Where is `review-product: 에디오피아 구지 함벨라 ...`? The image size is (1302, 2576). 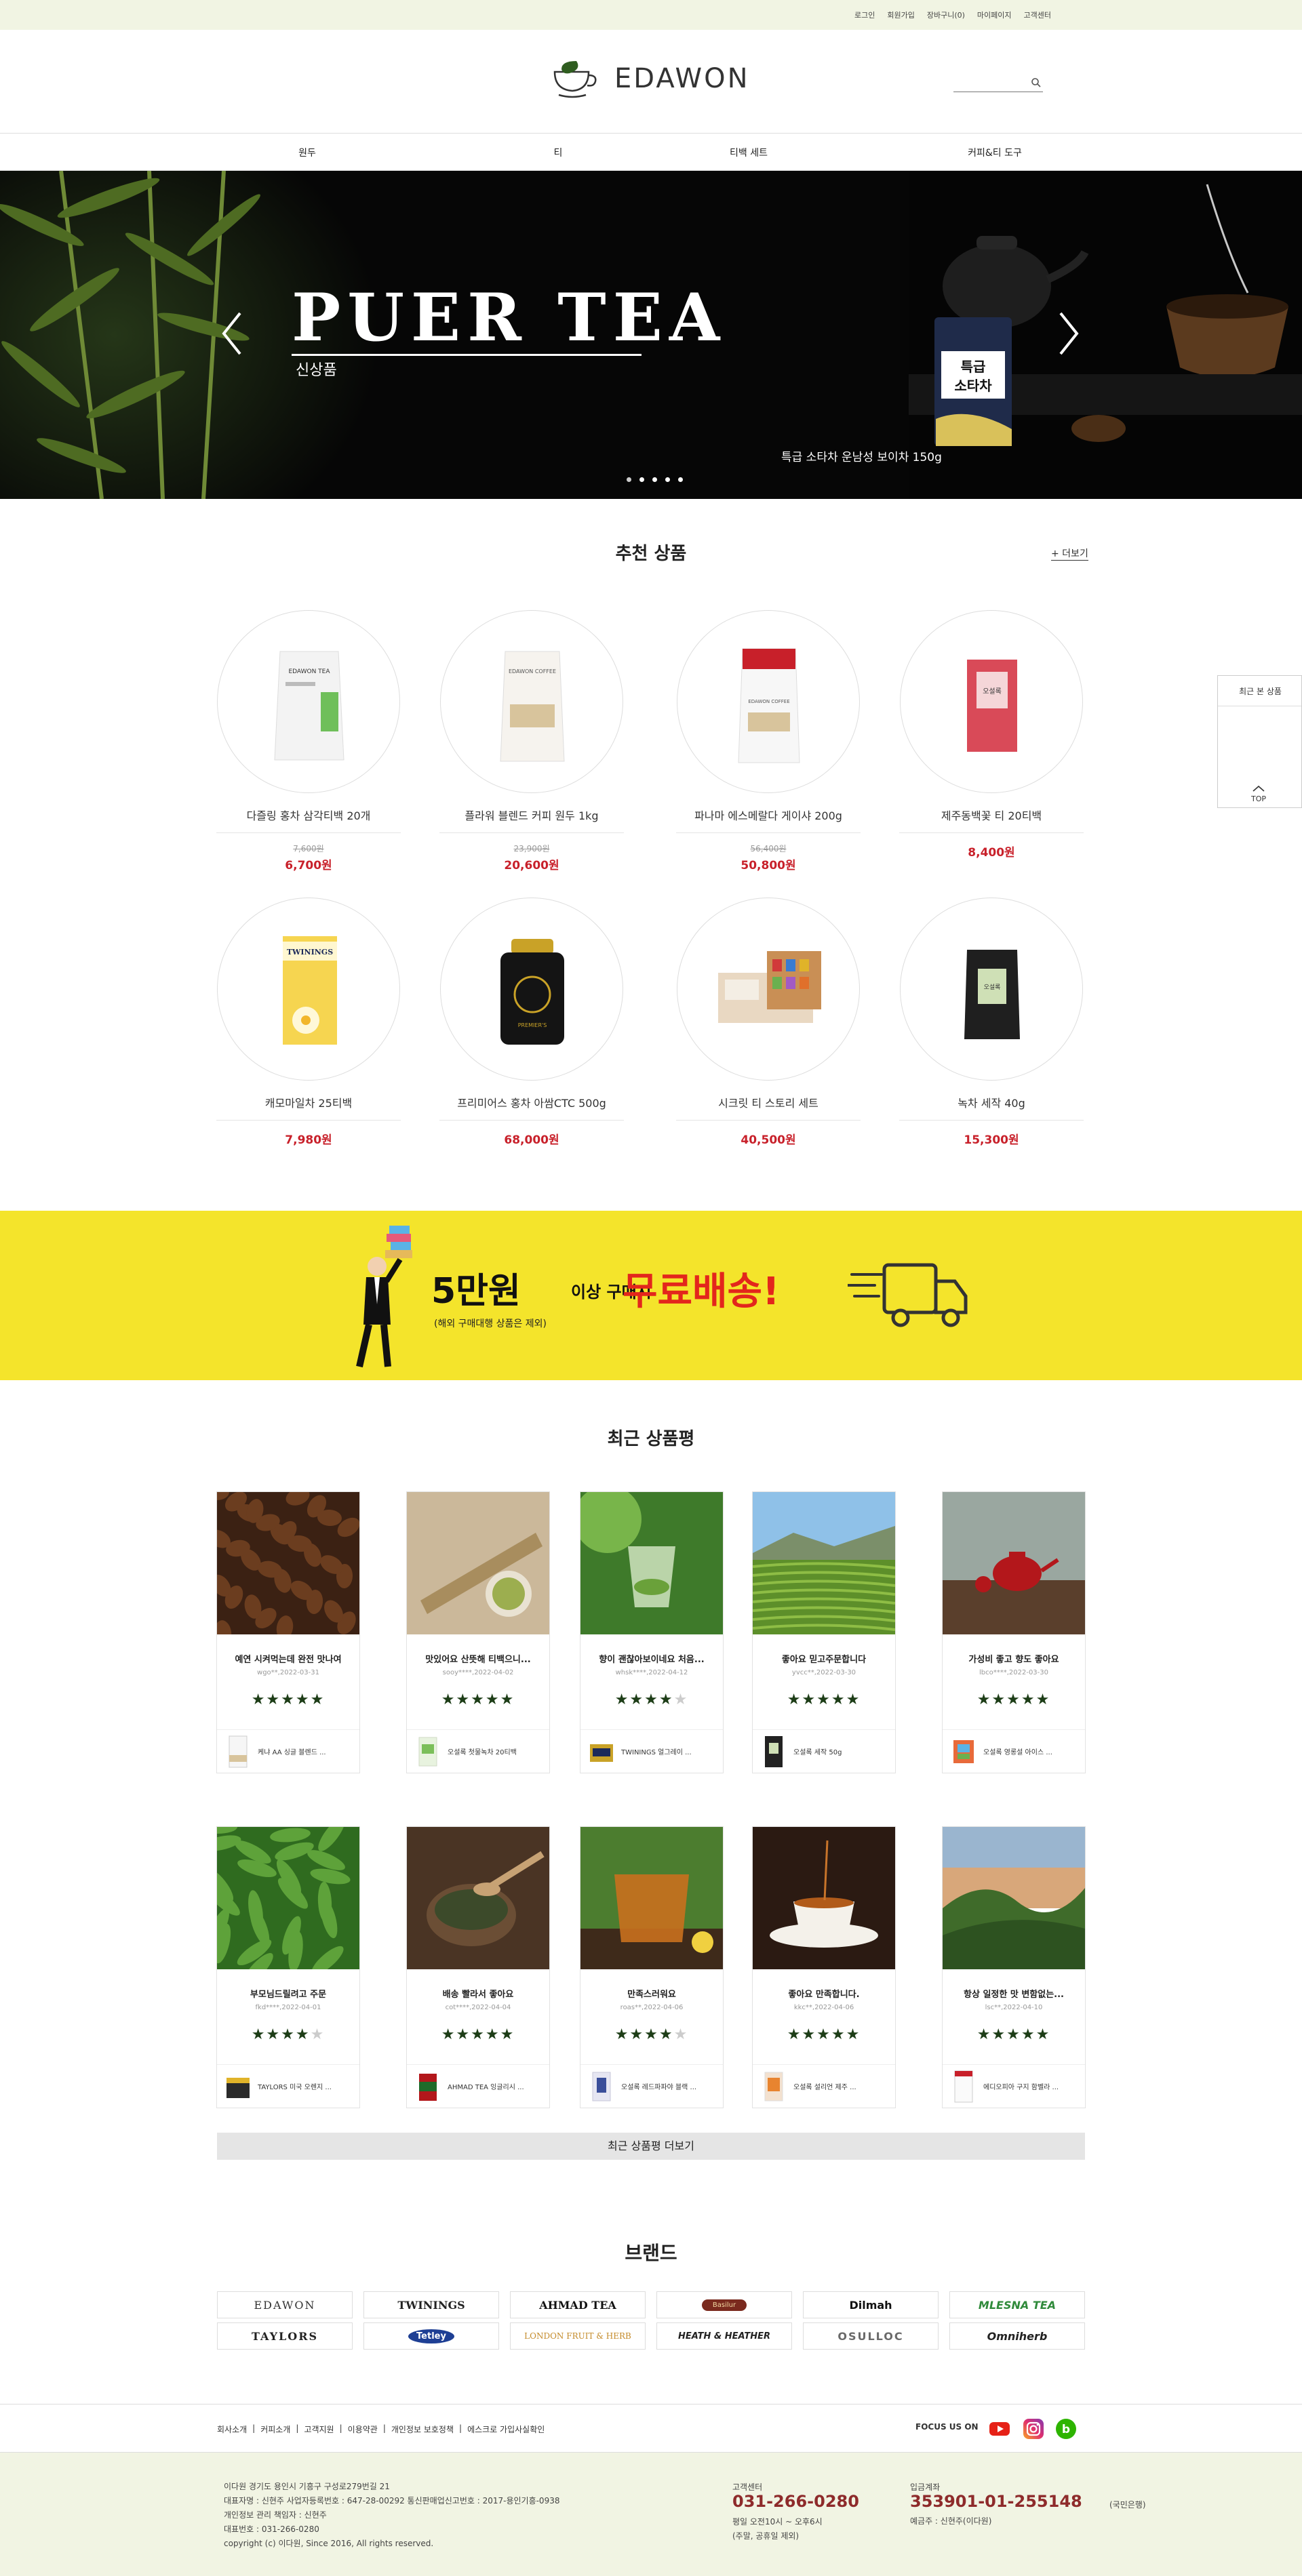 review-product: 에디오피아 구지 함벨라 ... is located at coordinates (1014, 2086).